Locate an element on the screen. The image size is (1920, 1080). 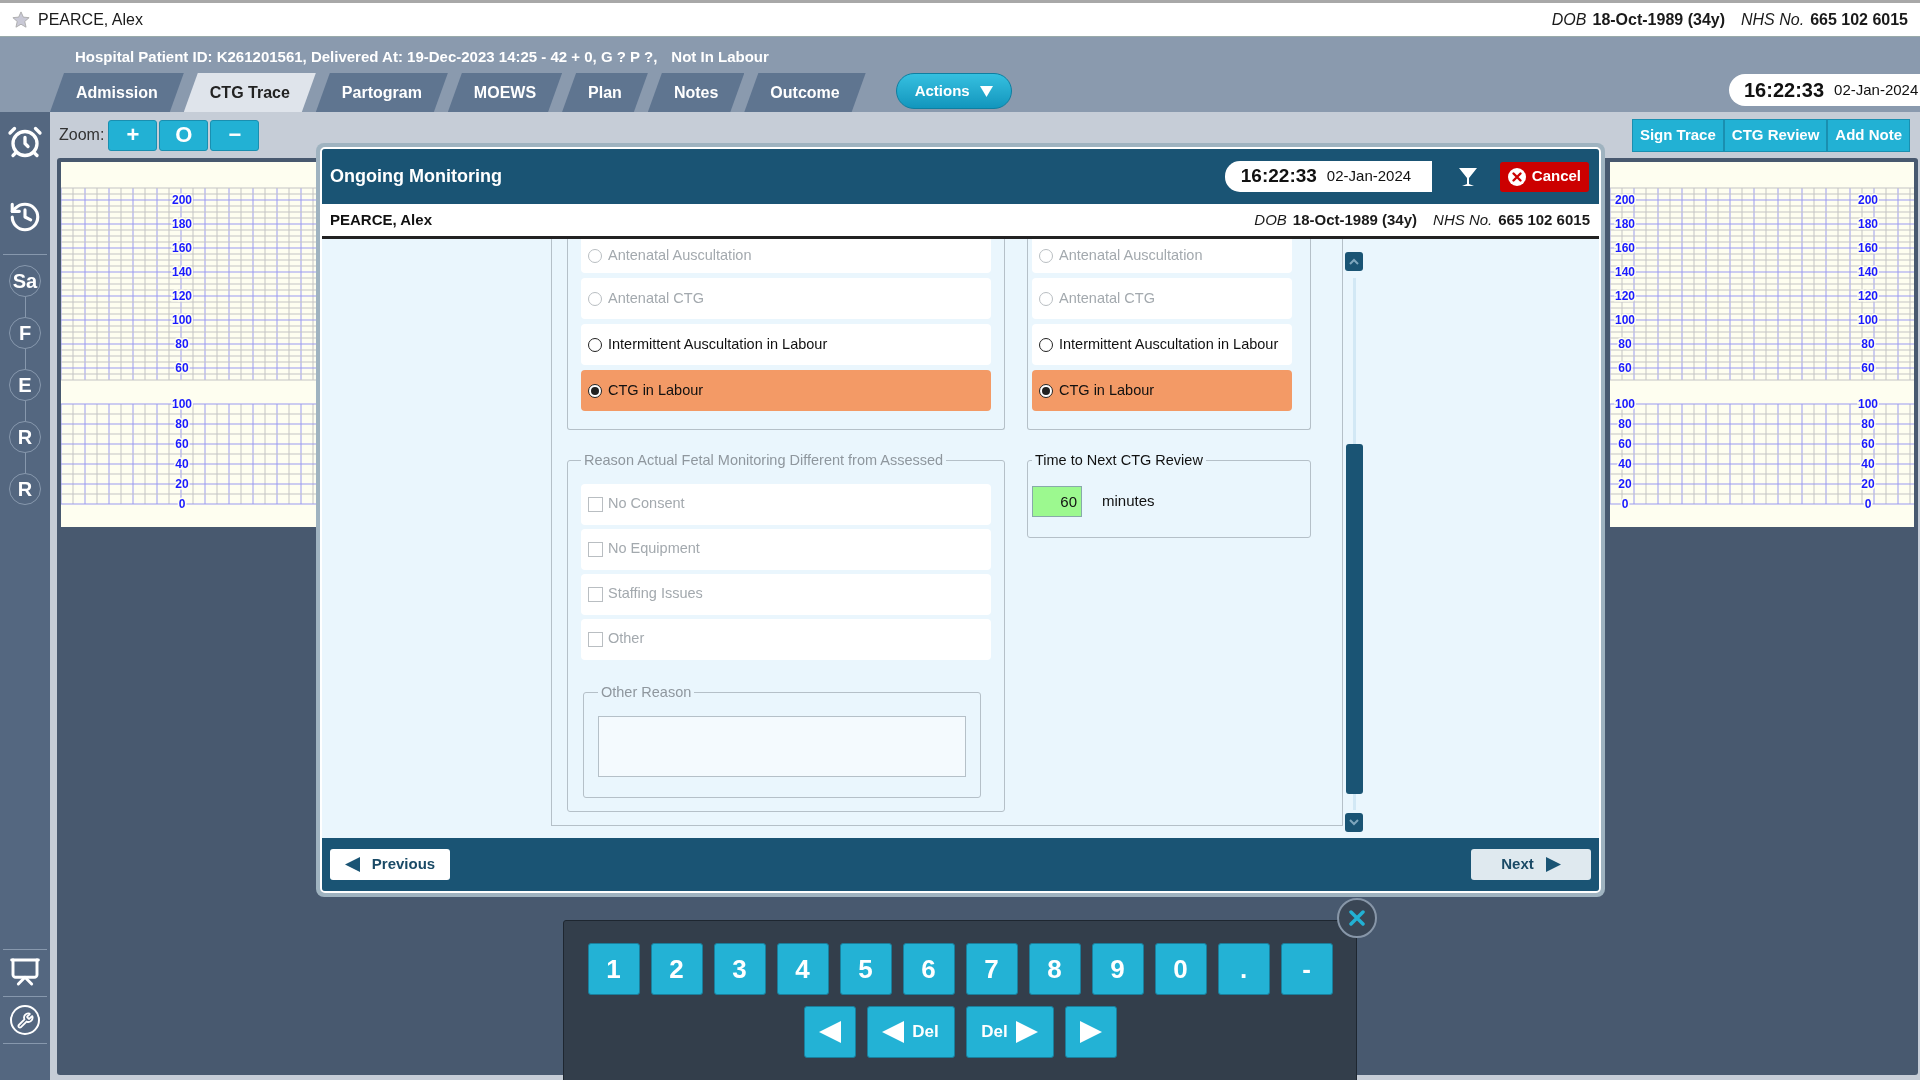
chevron-up-icon is located at coordinates (1354, 261).